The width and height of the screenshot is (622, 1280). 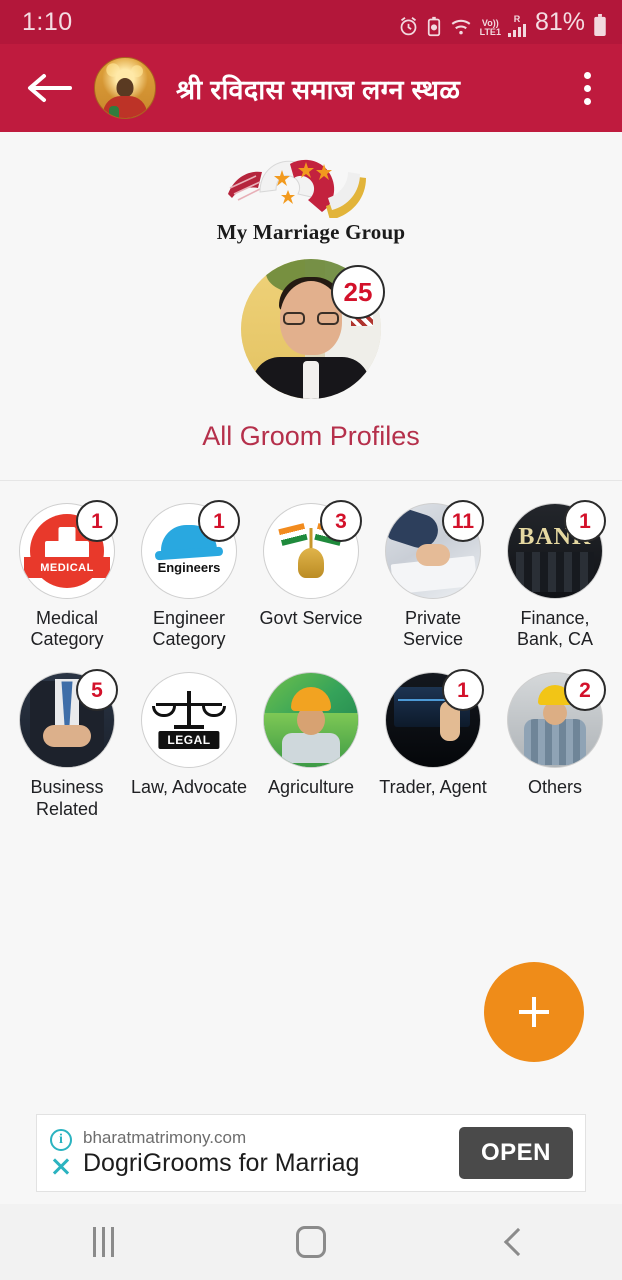 What do you see at coordinates (311, 436) in the screenshot?
I see `hero-label: All Groom Profiles` at bounding box center [311, 436].